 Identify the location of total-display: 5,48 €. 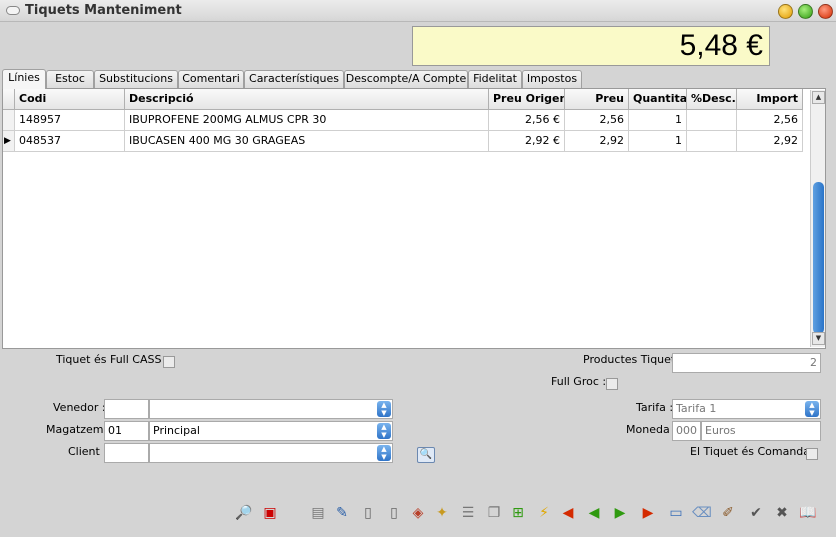
(591, 46).